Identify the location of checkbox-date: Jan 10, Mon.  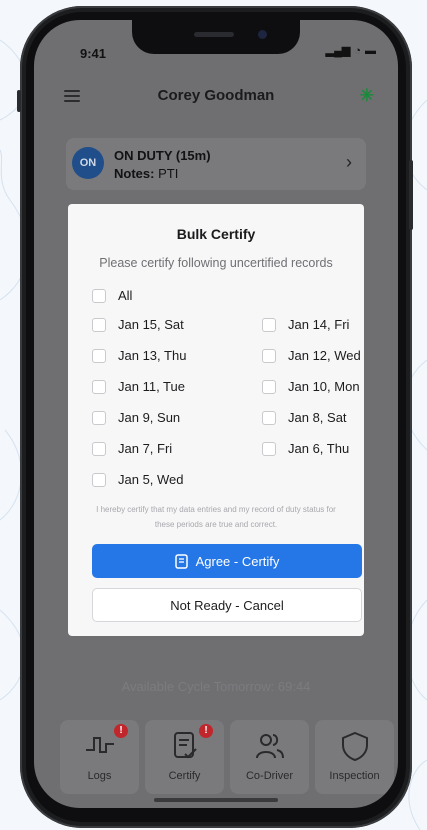
(311, 386).